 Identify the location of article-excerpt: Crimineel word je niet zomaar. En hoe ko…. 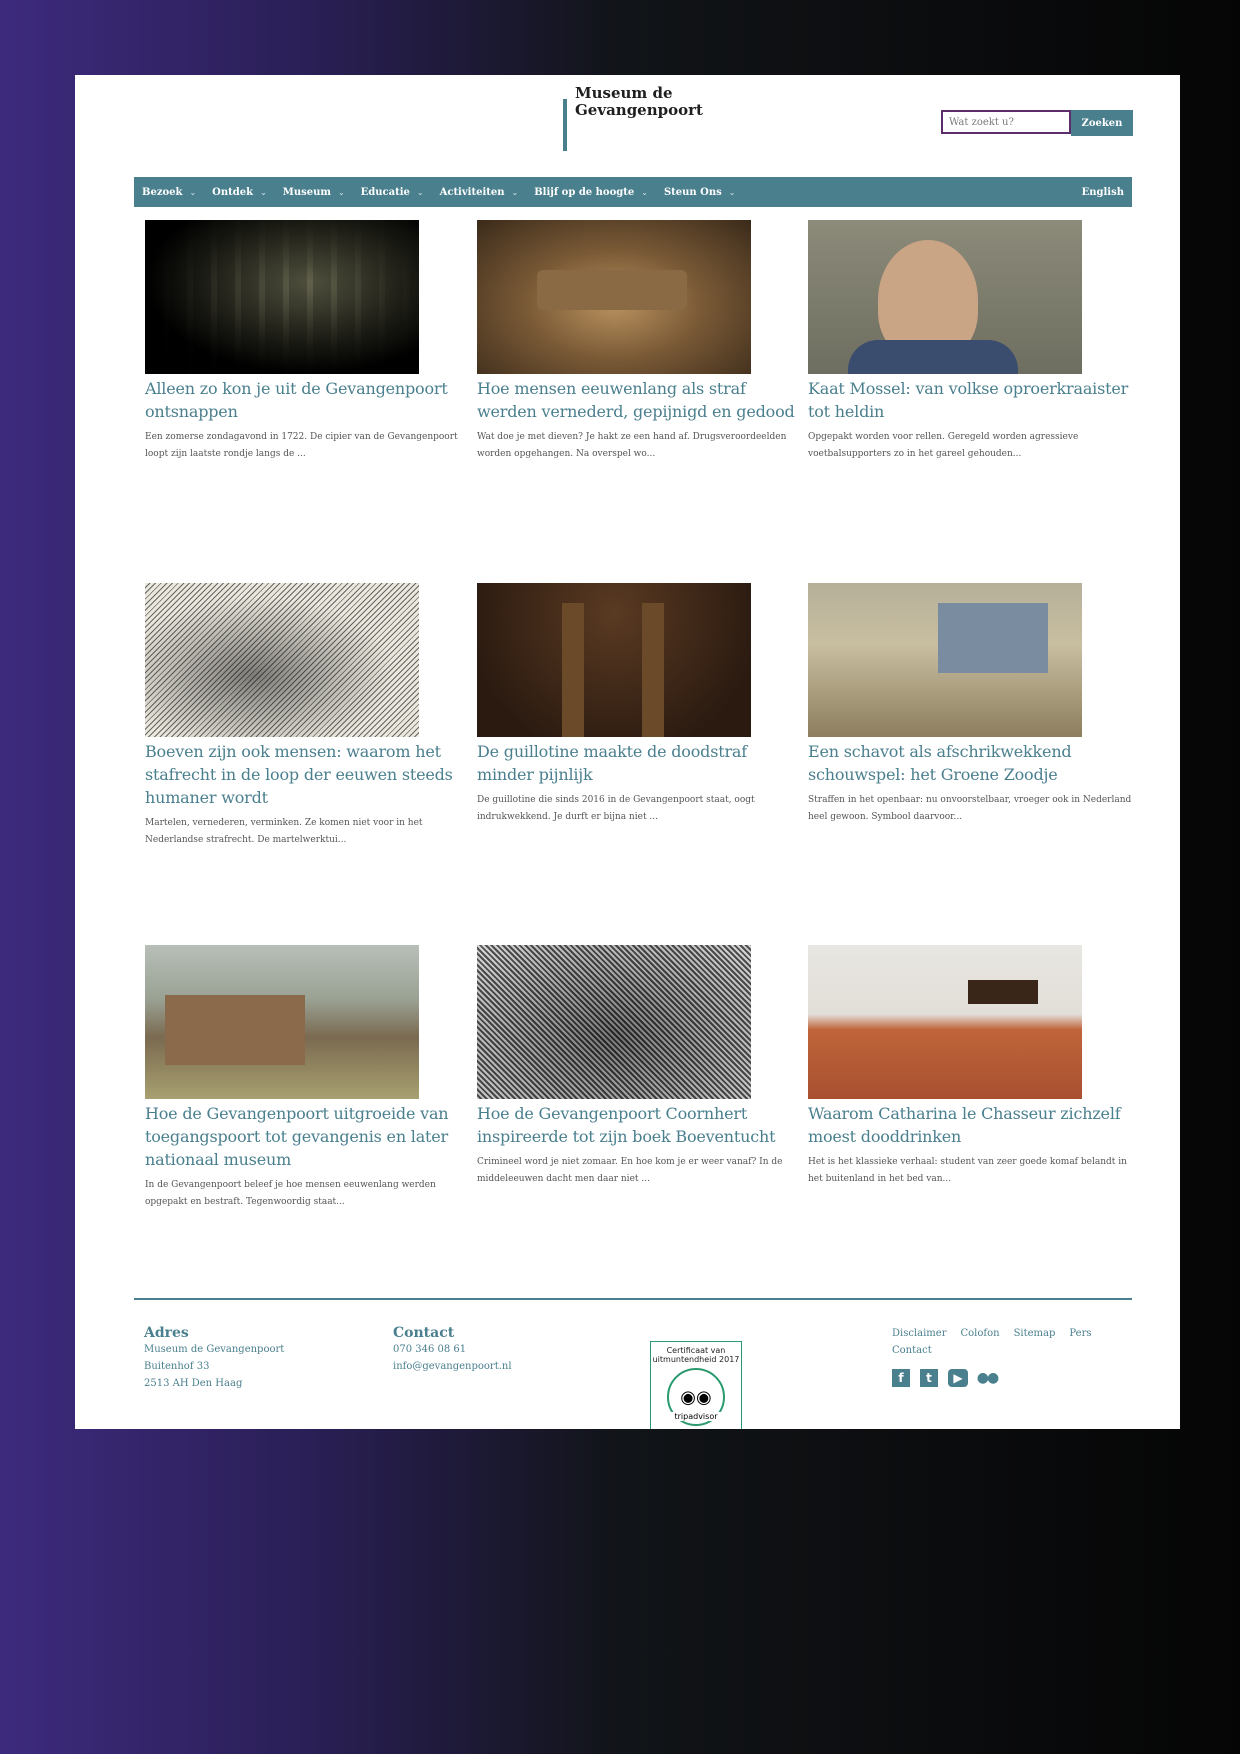
(630, 1170).